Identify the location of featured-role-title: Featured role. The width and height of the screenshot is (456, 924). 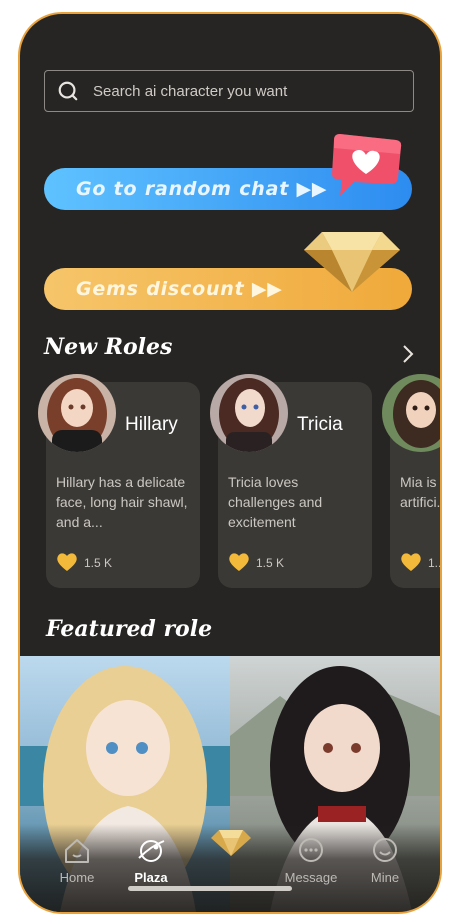
(129, 629).